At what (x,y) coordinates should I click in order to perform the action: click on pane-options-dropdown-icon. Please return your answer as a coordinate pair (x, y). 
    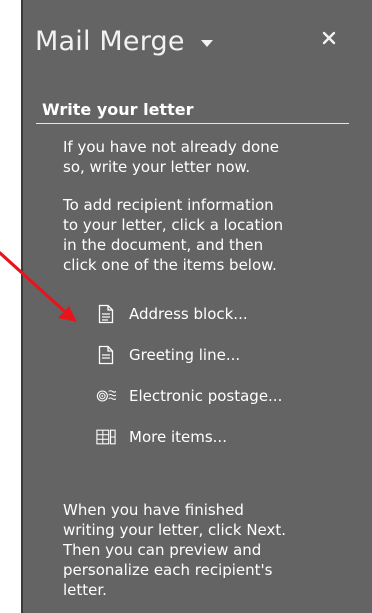
    Looking at the image, I should click on (207, 43).